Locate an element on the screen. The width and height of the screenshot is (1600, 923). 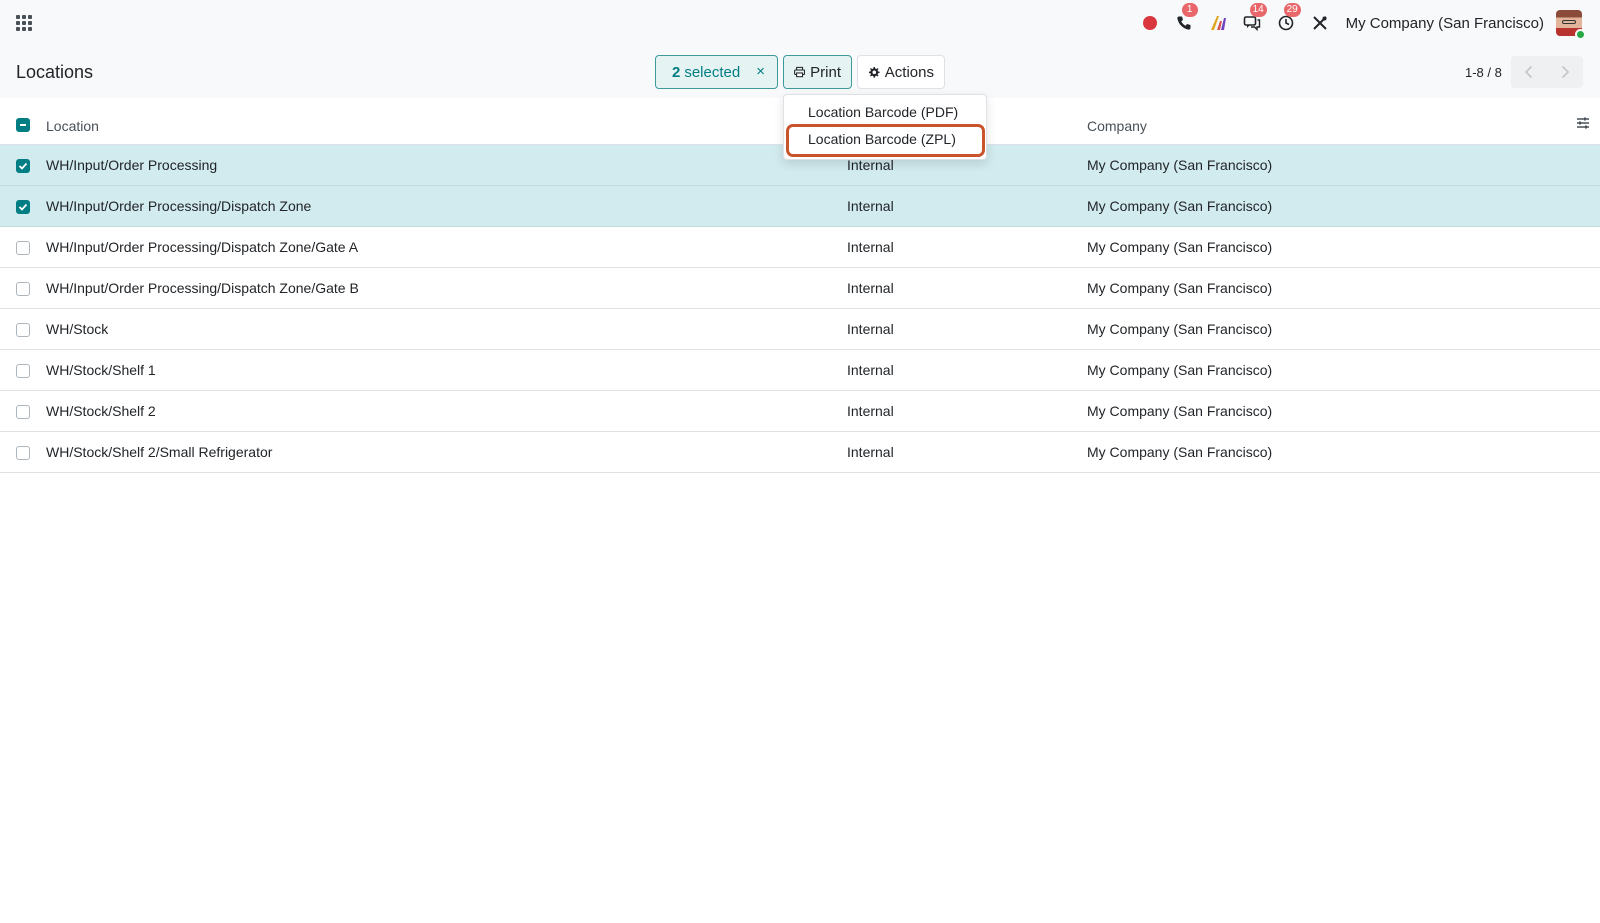
pager-next-button is located at coordinates (1565, 72).